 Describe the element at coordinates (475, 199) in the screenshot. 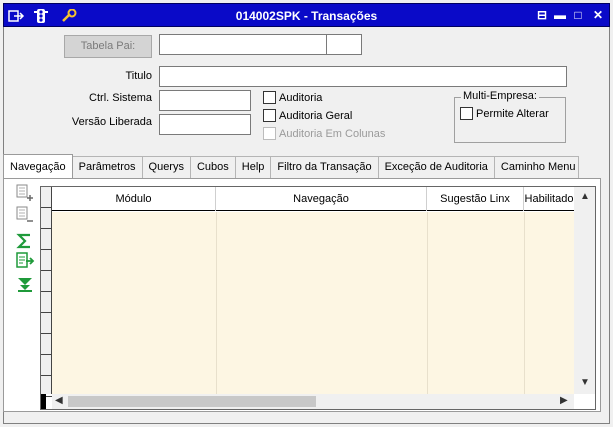

I see `column-header-sugestao-linx: Sugestão Linx` at that location.